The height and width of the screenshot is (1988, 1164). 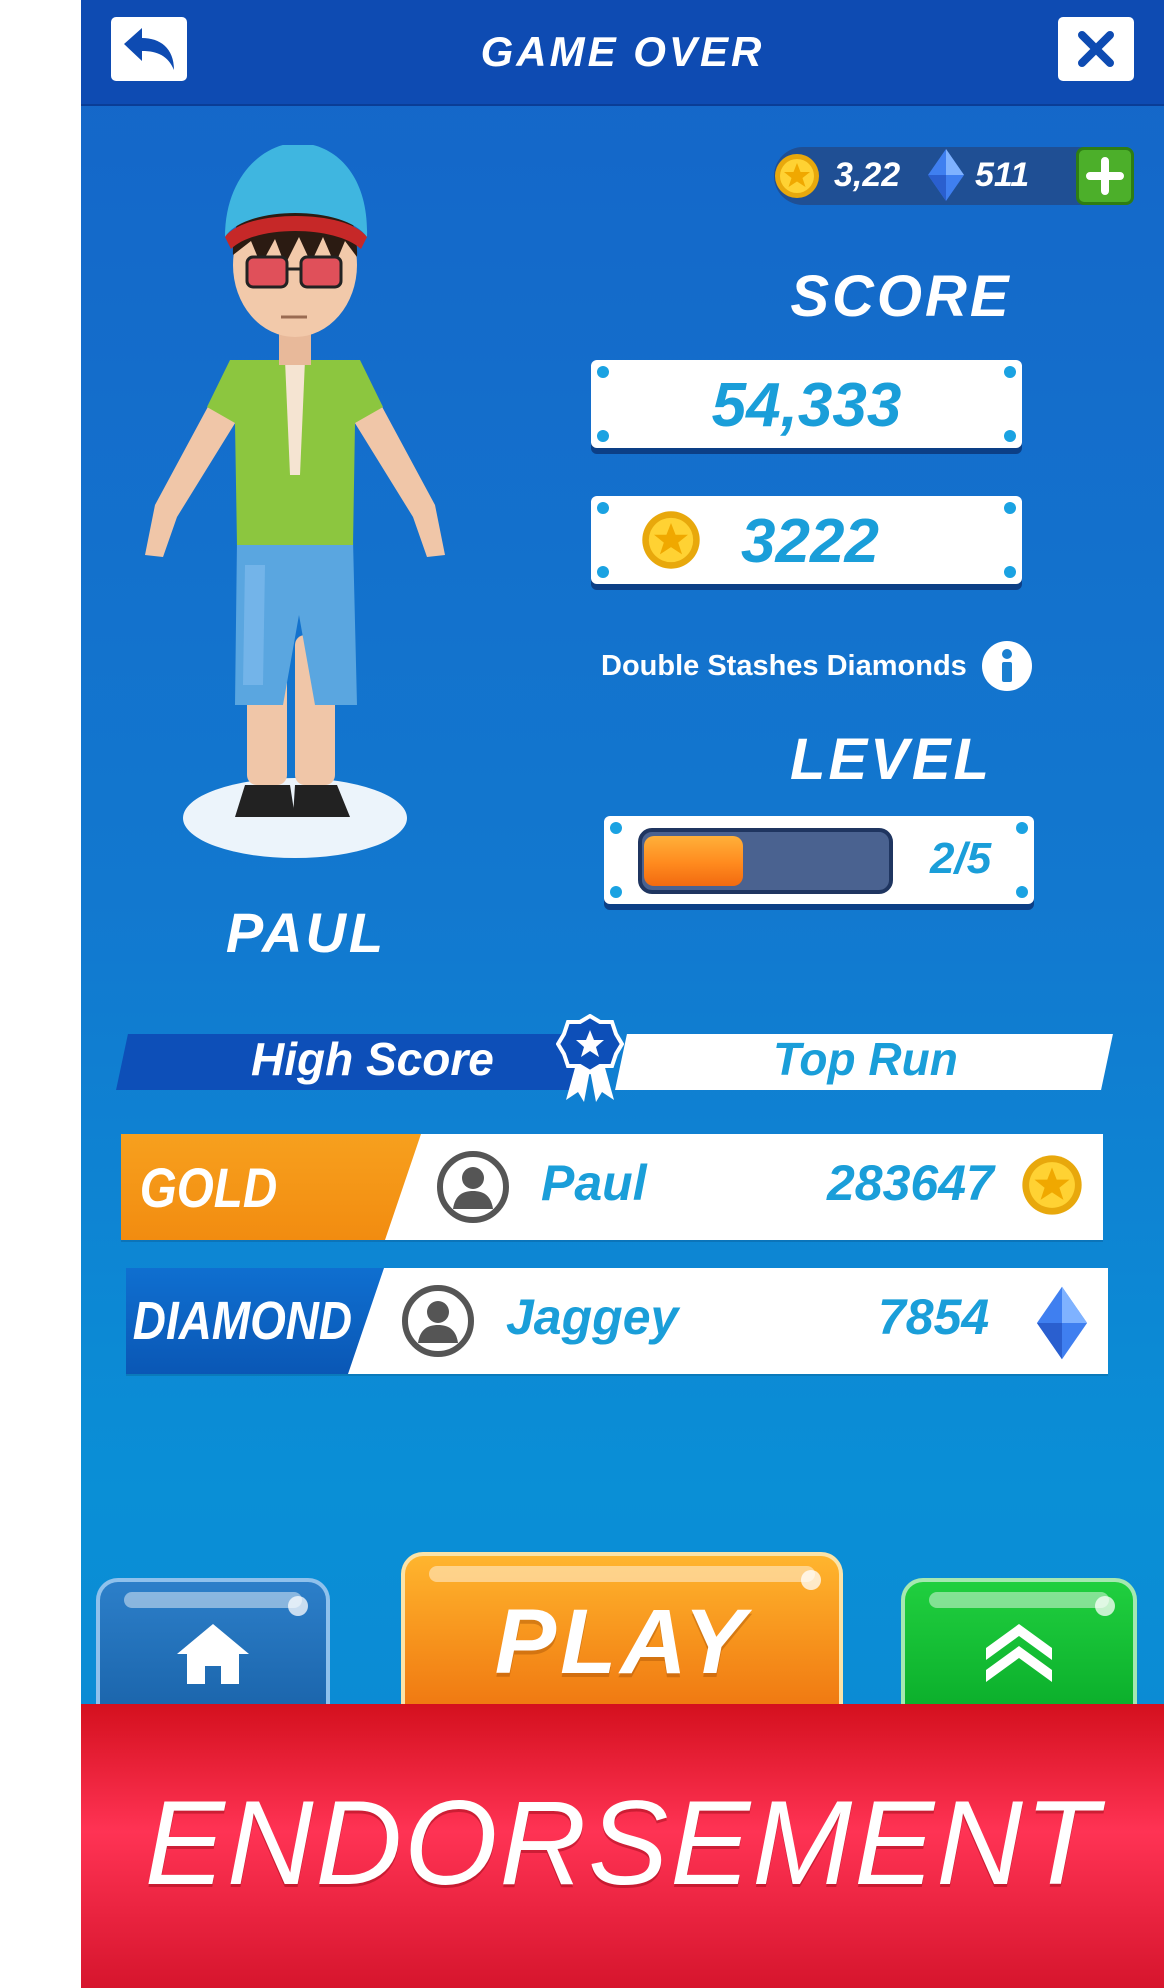 I want to click on play-button-label: PLAY, so click(x=622, y=1642).